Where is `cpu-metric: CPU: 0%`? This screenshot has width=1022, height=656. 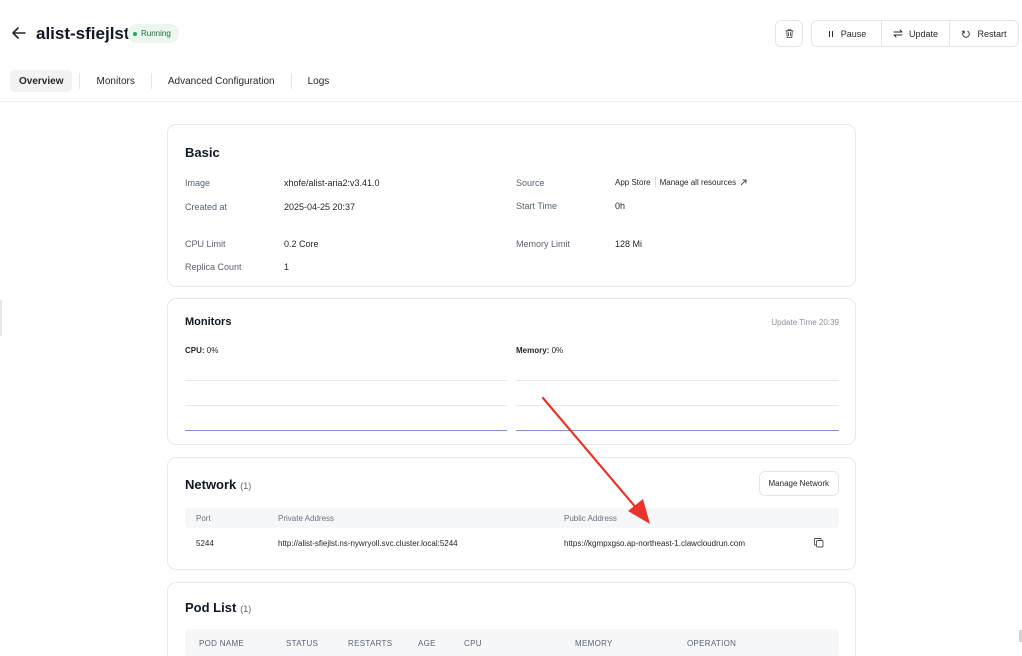
cpu-metric: CPU: 0% is located at coordinates (201, 350).